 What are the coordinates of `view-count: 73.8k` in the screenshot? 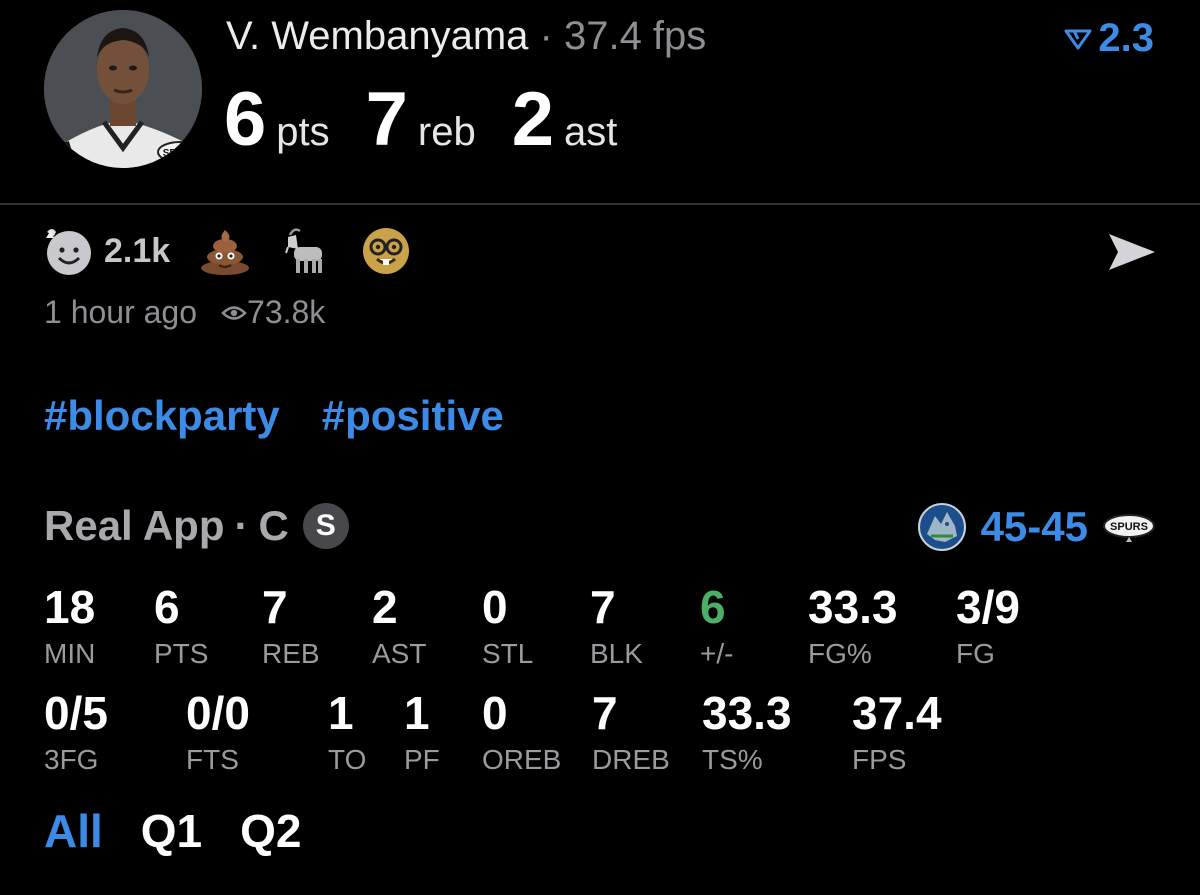 It's located at (273, 312).